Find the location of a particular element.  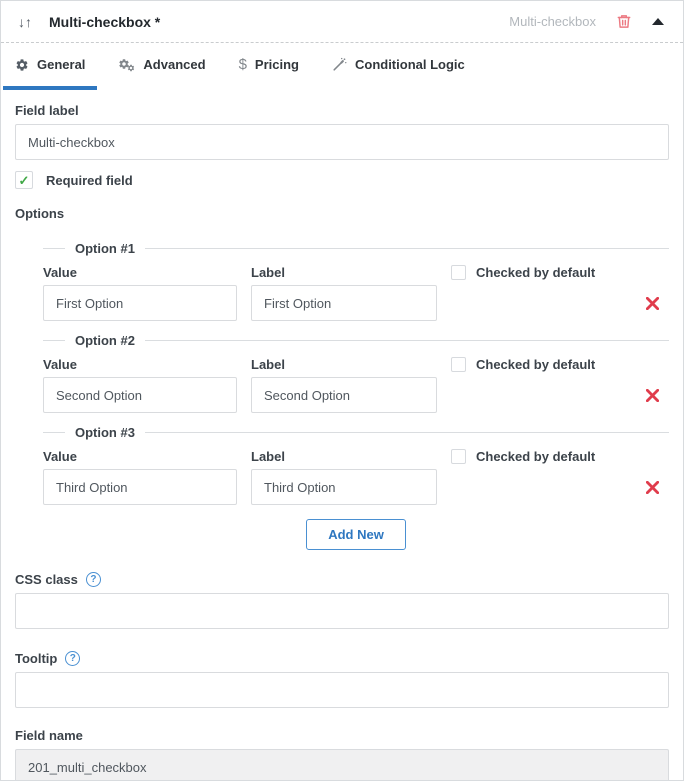

add-new-button: Add New is located at coordinates (356, 534).